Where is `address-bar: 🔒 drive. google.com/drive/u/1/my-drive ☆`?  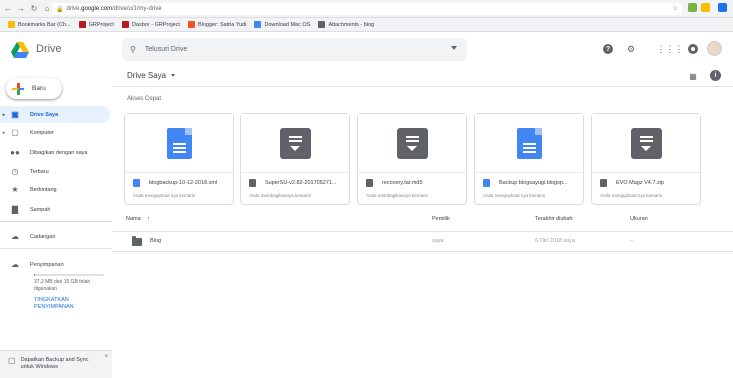
address-bar: 🔒 drive. google.com/drive/u/1/my-drive ☆ is located at coordinates (367, 9).